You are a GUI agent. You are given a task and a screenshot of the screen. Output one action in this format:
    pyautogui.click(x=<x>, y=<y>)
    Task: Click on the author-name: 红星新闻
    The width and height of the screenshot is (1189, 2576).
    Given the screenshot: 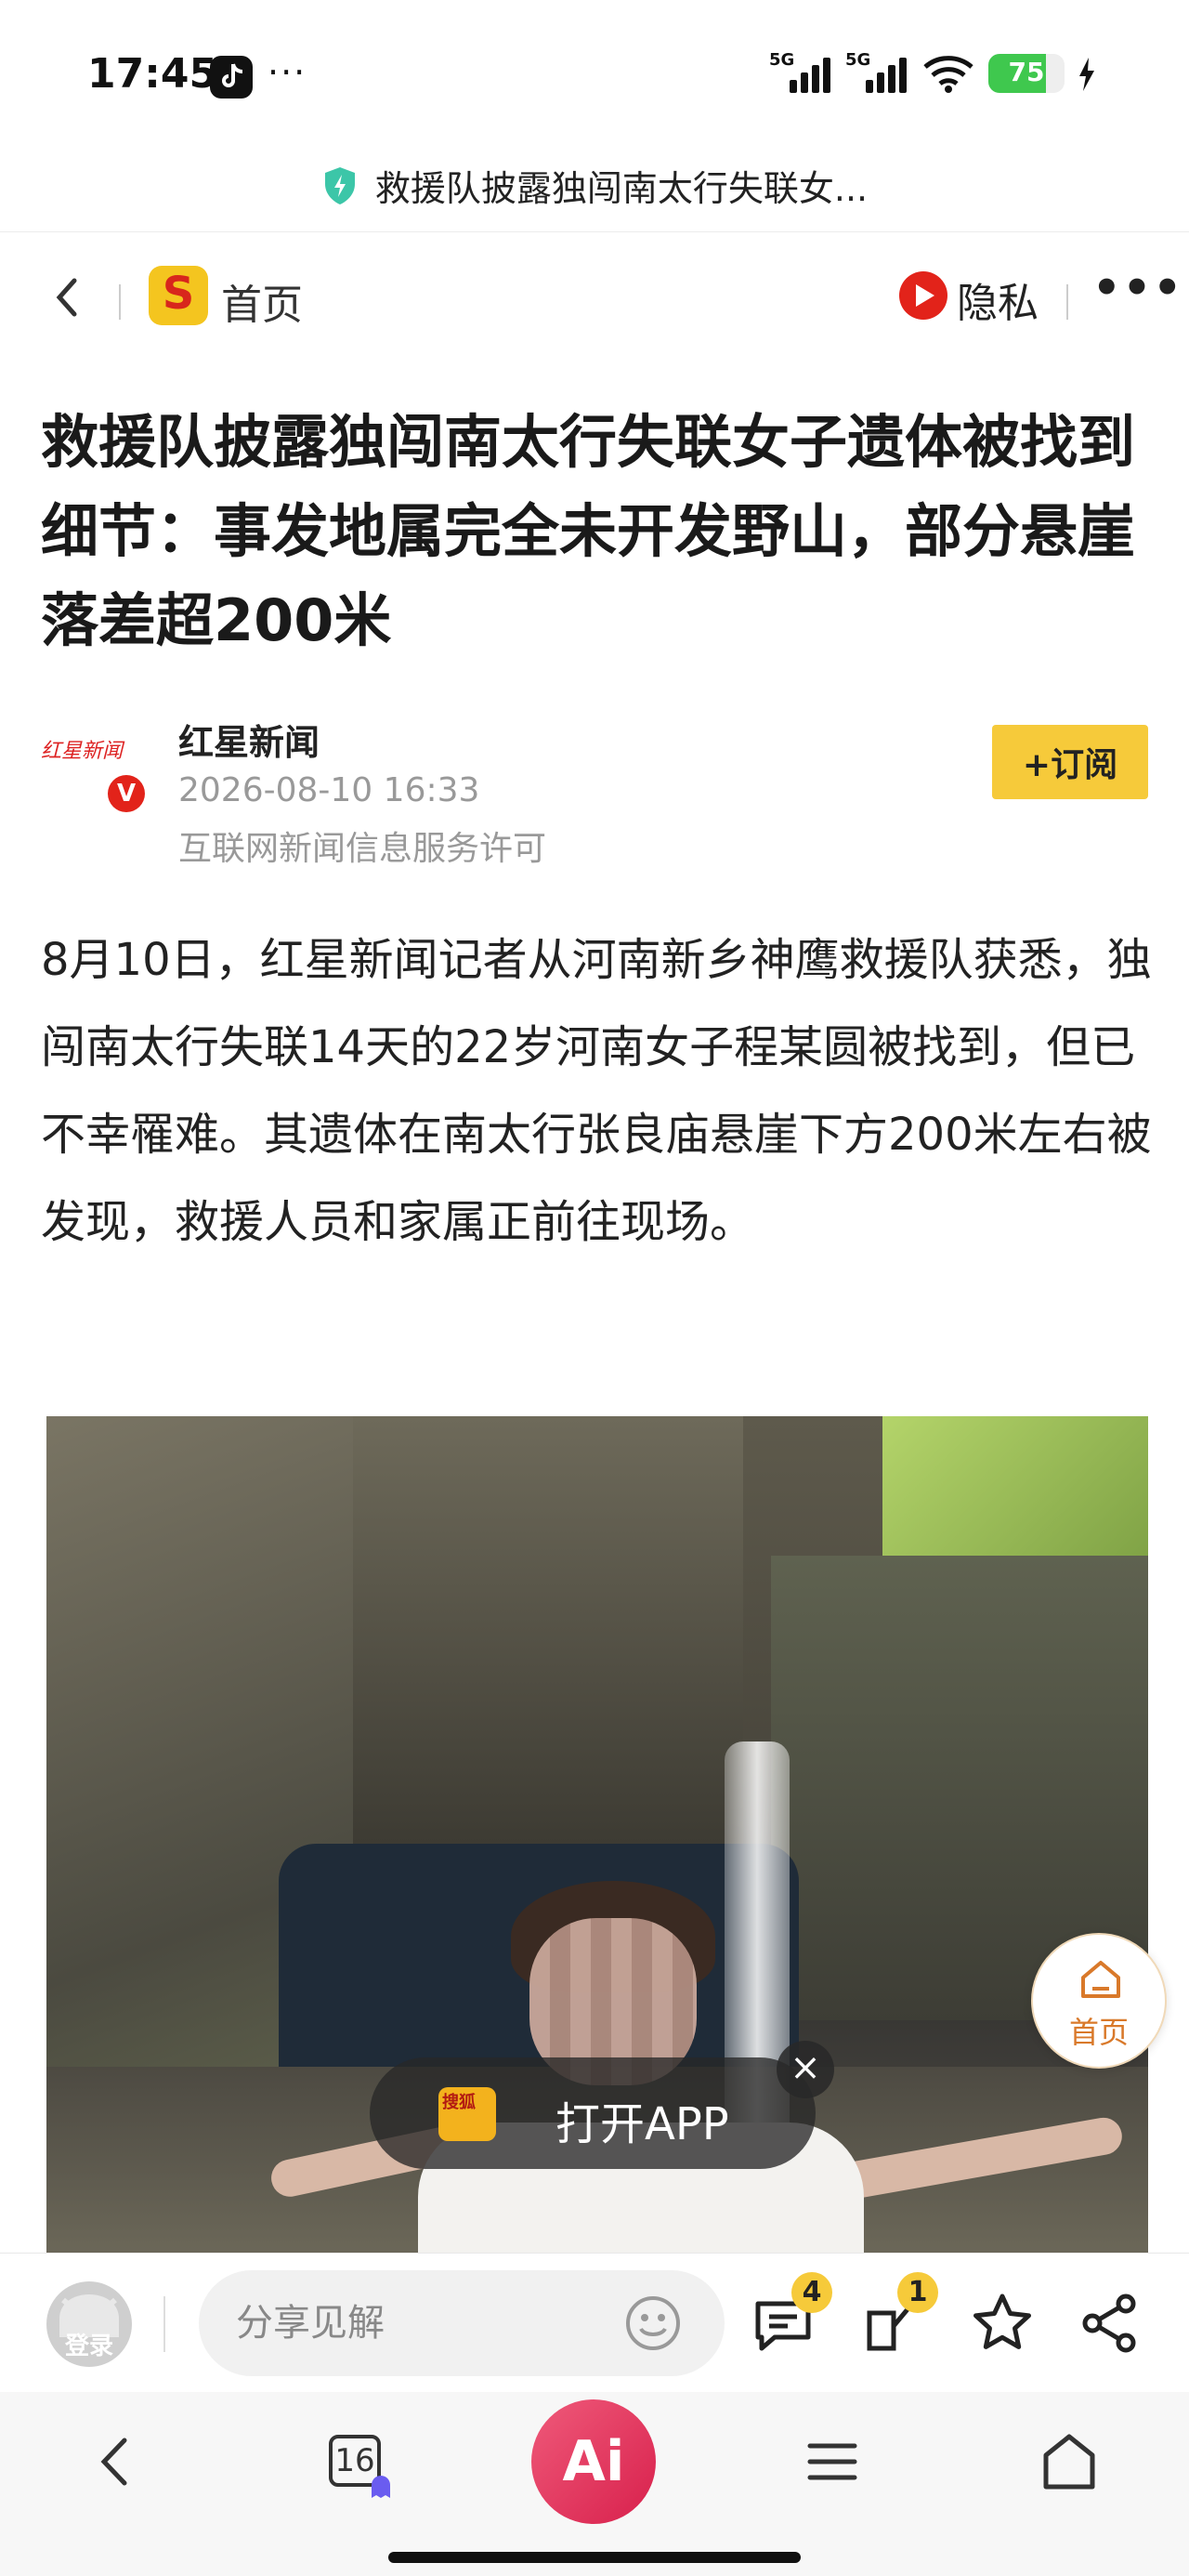 What is the action you would take?
    pyautogui.click(x=249, y=739)
    